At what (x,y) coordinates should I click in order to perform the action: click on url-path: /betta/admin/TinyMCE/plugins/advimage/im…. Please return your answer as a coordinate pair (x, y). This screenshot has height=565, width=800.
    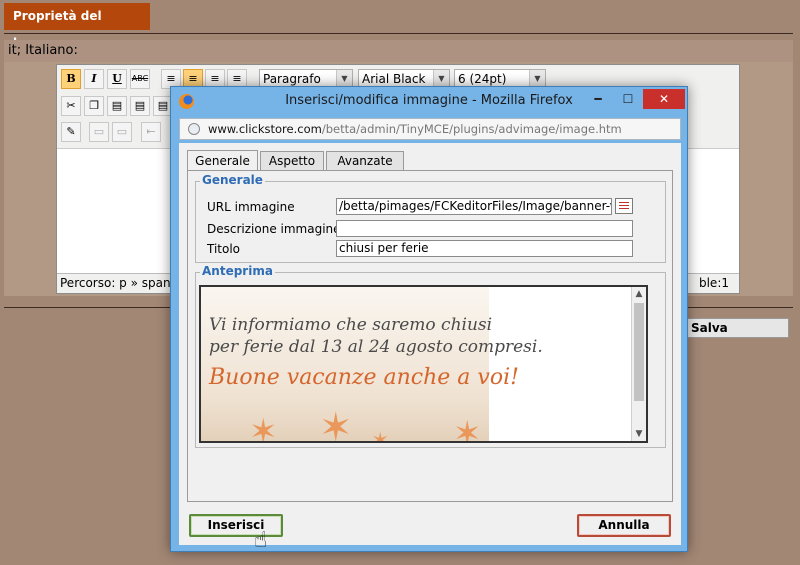
    Looking at the image, I should click on (471, 129).